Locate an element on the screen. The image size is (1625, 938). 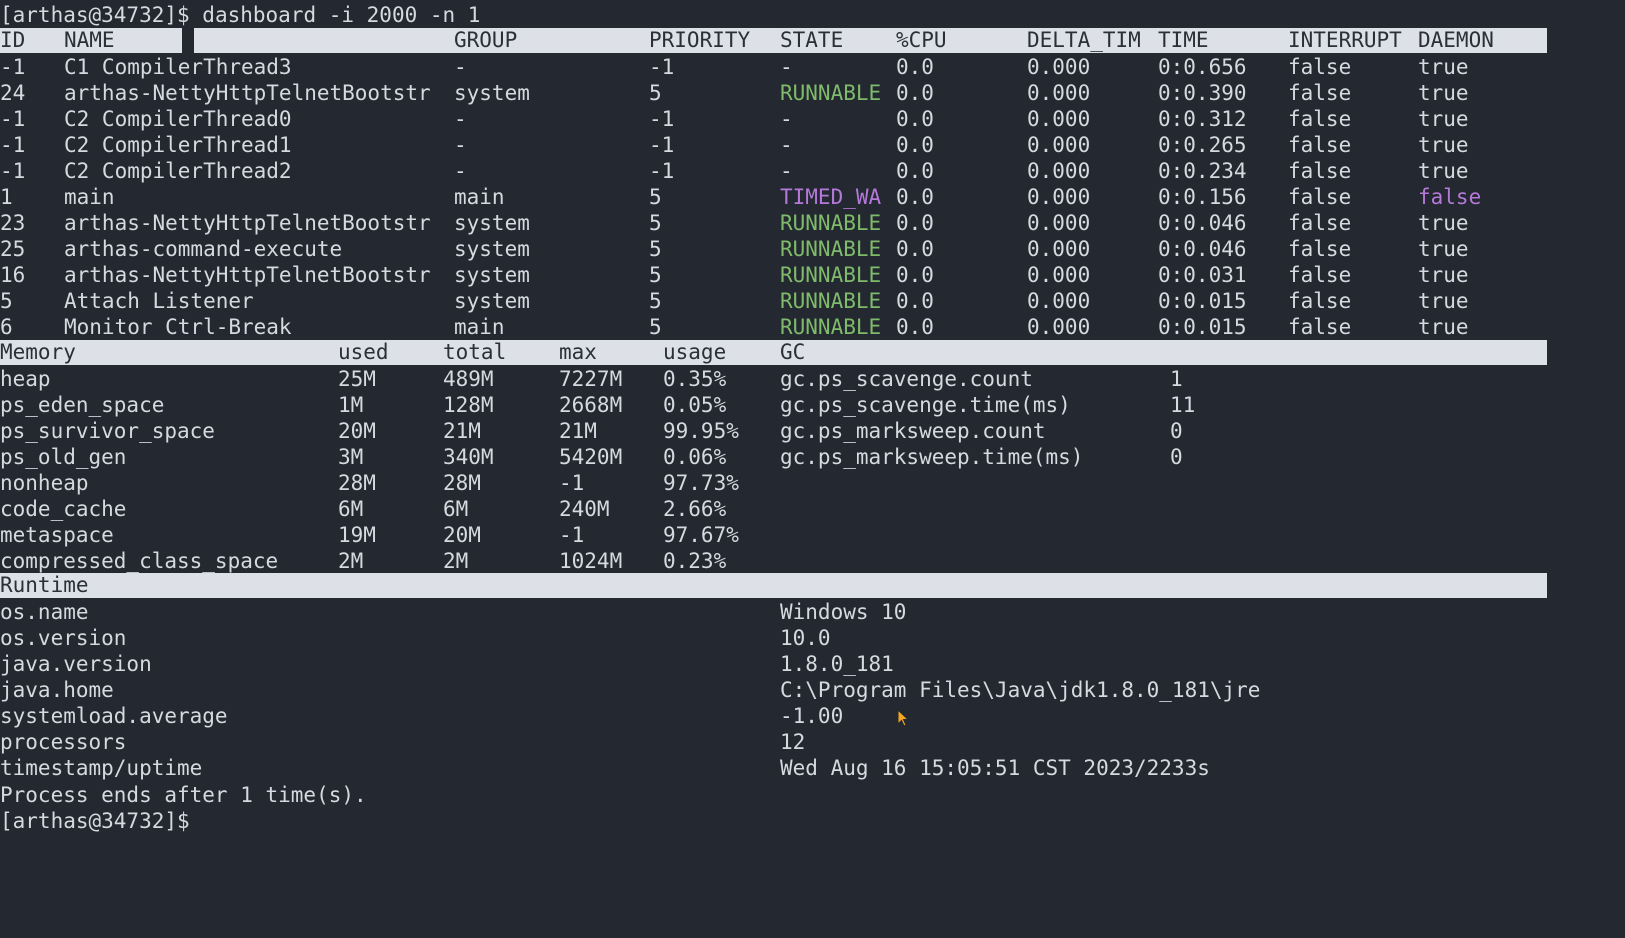
gc-metric-value: 0 is located at coordinates (1176, 457).